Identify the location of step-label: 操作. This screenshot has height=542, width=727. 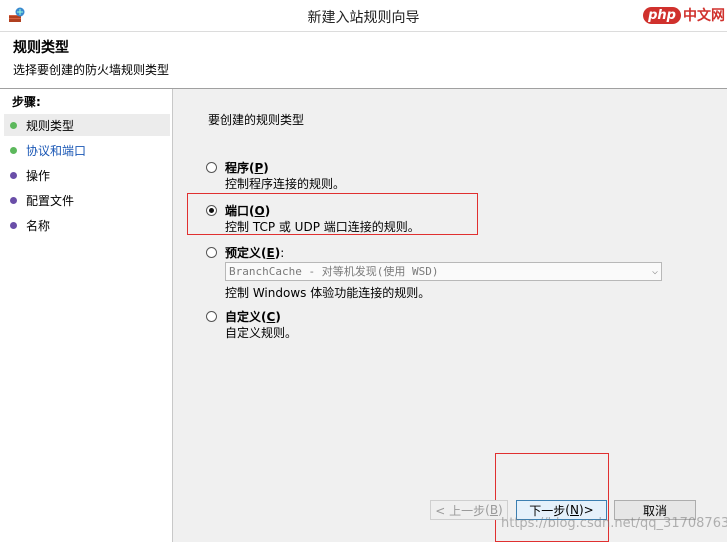
(38, 175).